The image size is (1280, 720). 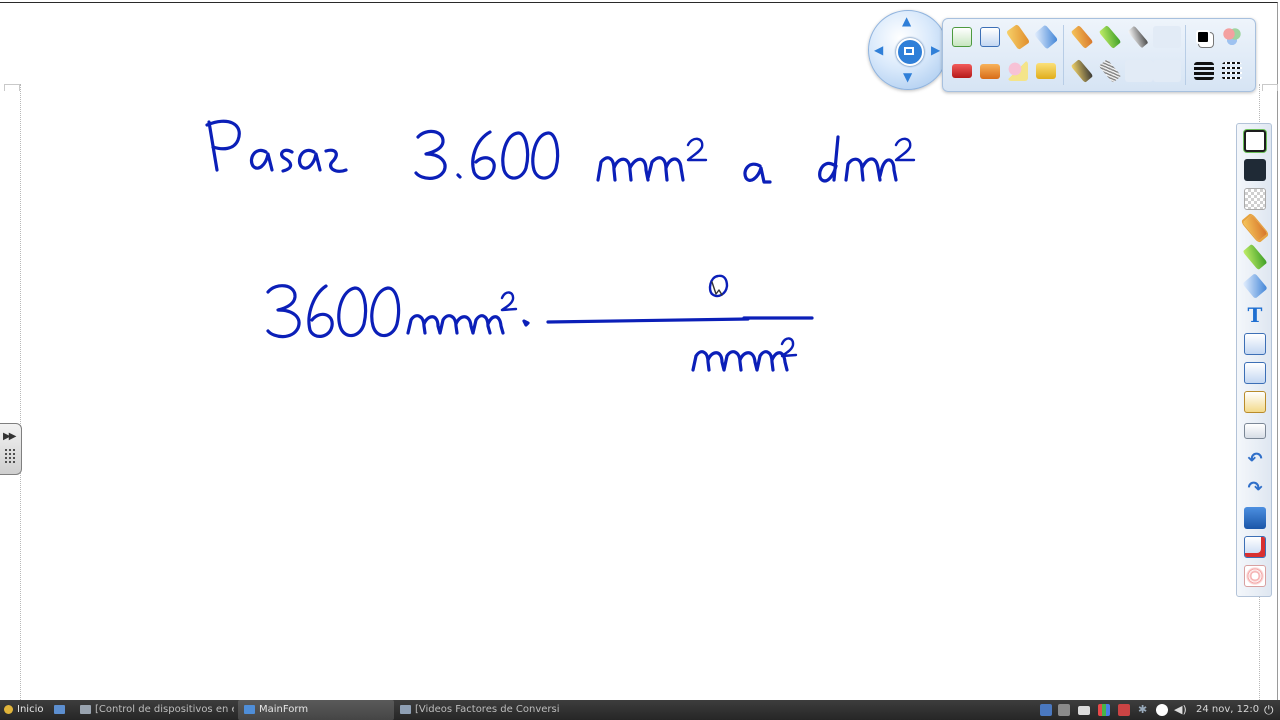 What do you see at coordinates (1204, 37) in the screenshot?
I see `color-black-icon` at bounding box center [1204, 37].